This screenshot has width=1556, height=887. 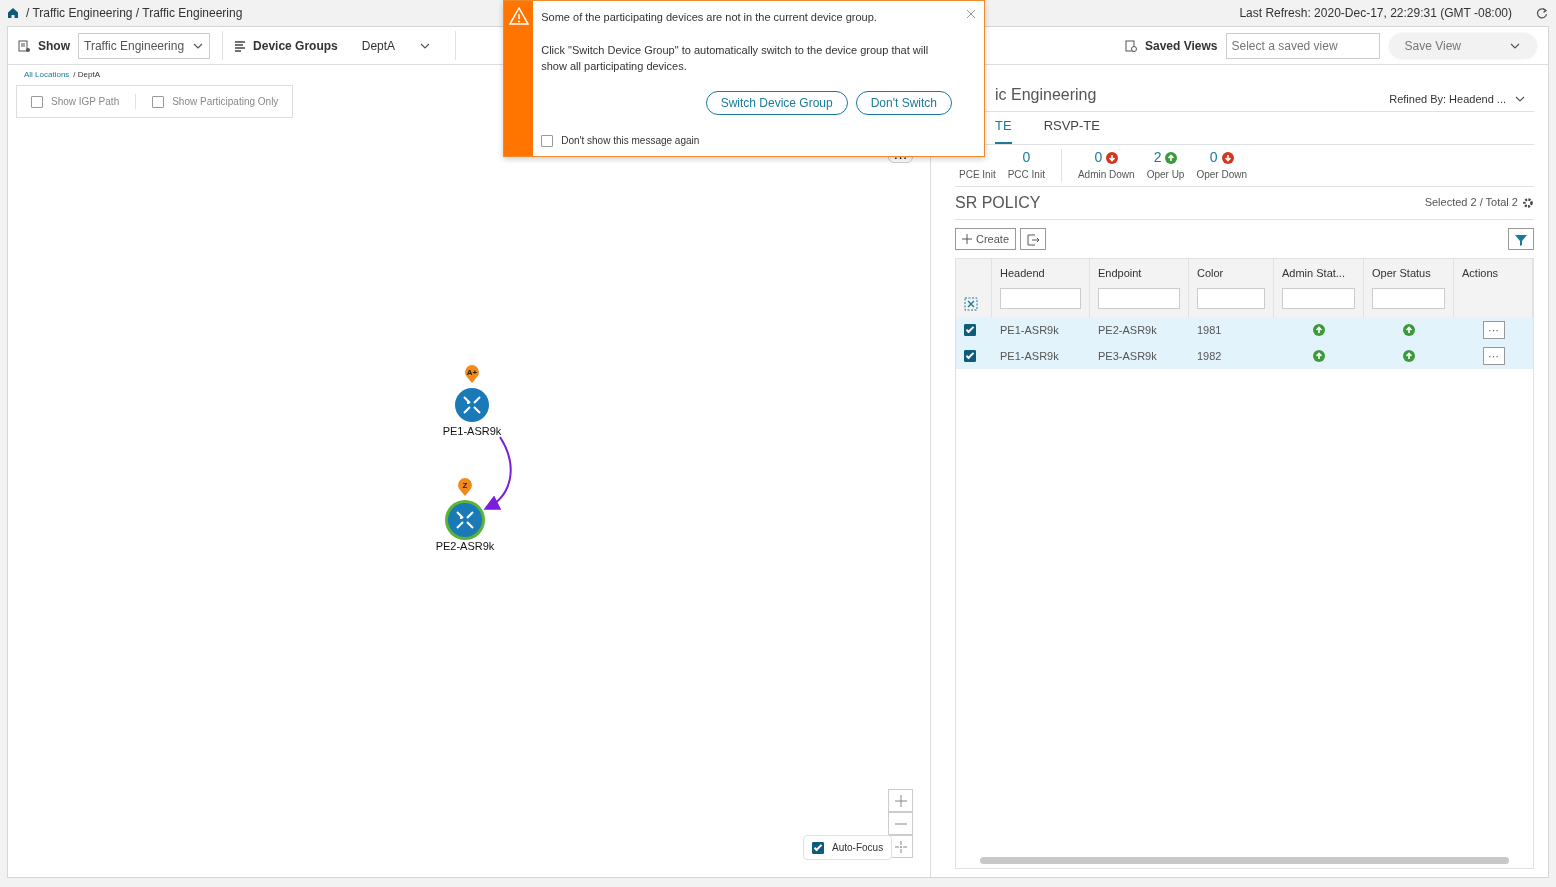 I want to click on export-icon, so click(x=1033, y=239).